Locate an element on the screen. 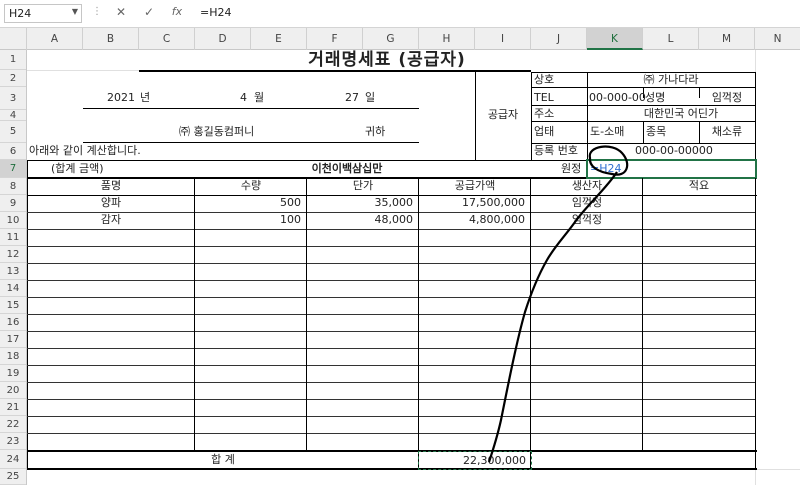  formula-input: =H24 is located at coordinates (216, 12).